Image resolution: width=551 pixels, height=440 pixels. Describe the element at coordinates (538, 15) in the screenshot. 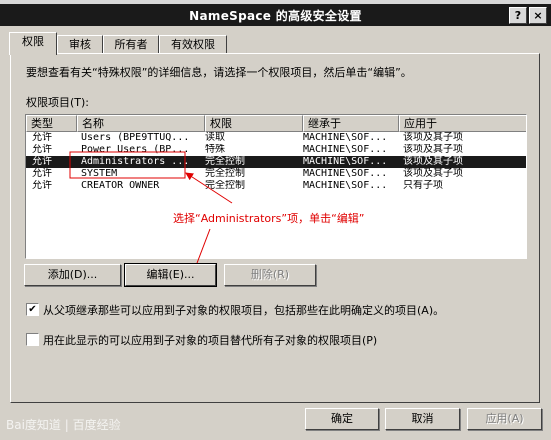

I see `close-button: ×` at that location.